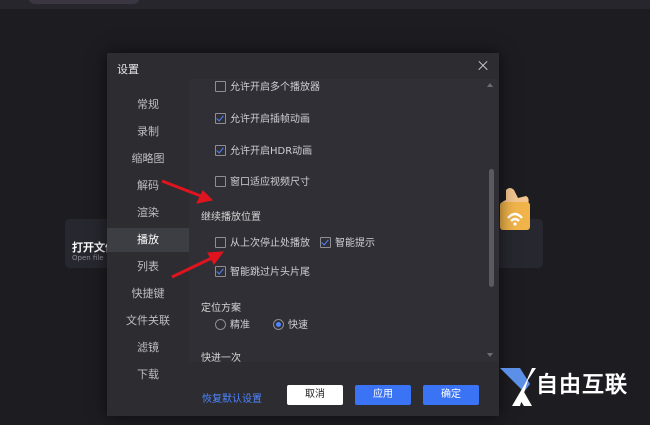 Image resolution: width=650 pixels, height=425 pixels. Describe the element at coordinates (275, 87) in the screenshot. I see `option-label: 允许开启多个播放器` at that location.